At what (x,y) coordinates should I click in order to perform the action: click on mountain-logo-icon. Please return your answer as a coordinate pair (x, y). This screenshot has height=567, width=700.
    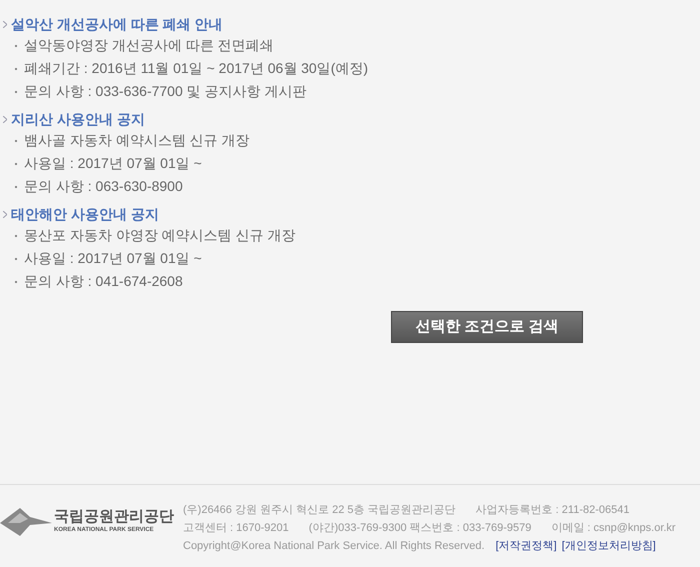
    Looking at the image, I should click on (26, 521).